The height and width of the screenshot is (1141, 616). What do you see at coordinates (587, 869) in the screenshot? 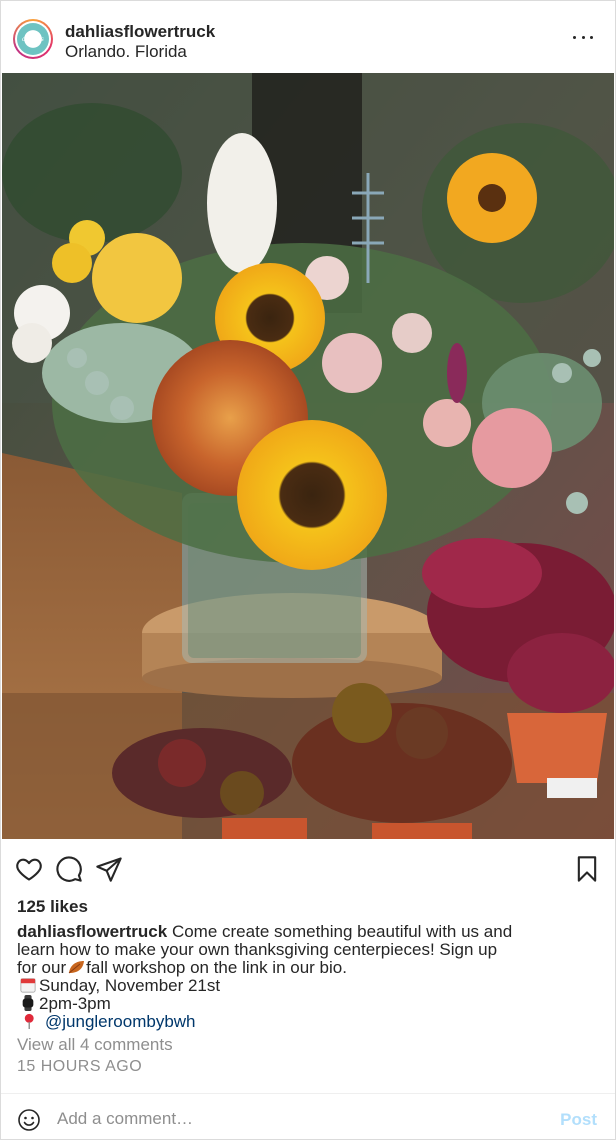
I see `bookmark-icon` at bounding box center [587, 869].